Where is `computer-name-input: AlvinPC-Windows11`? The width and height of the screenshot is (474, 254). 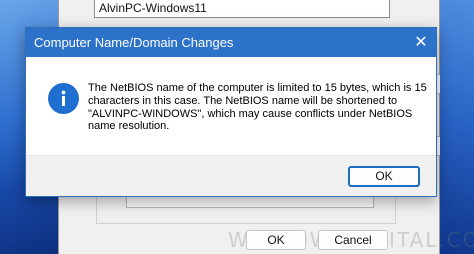
computer-name-input: AlvinPC-Windows11 is located at coordinates (242, 9).